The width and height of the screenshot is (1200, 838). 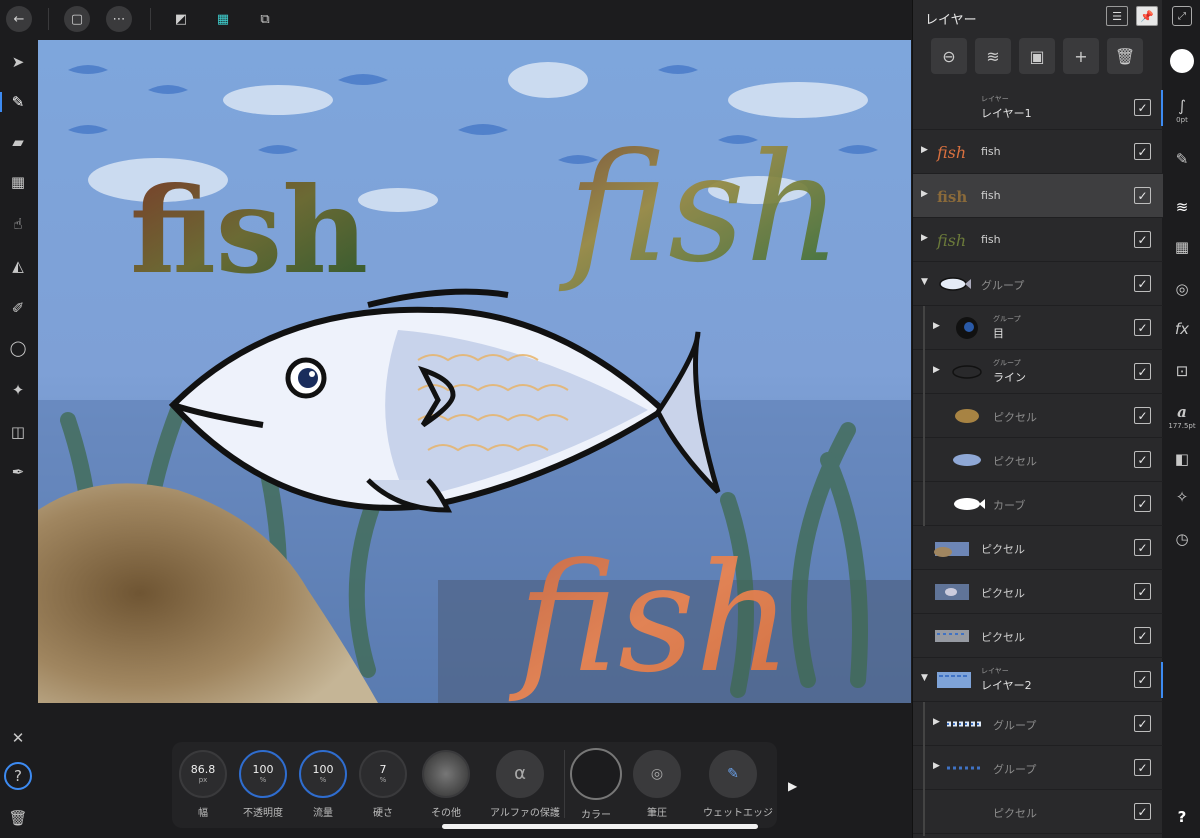 What do you see at coordinates (203, 774) in the screenshot?
I see `width-dial: 86.8 px` at bounding box center [203, 774].